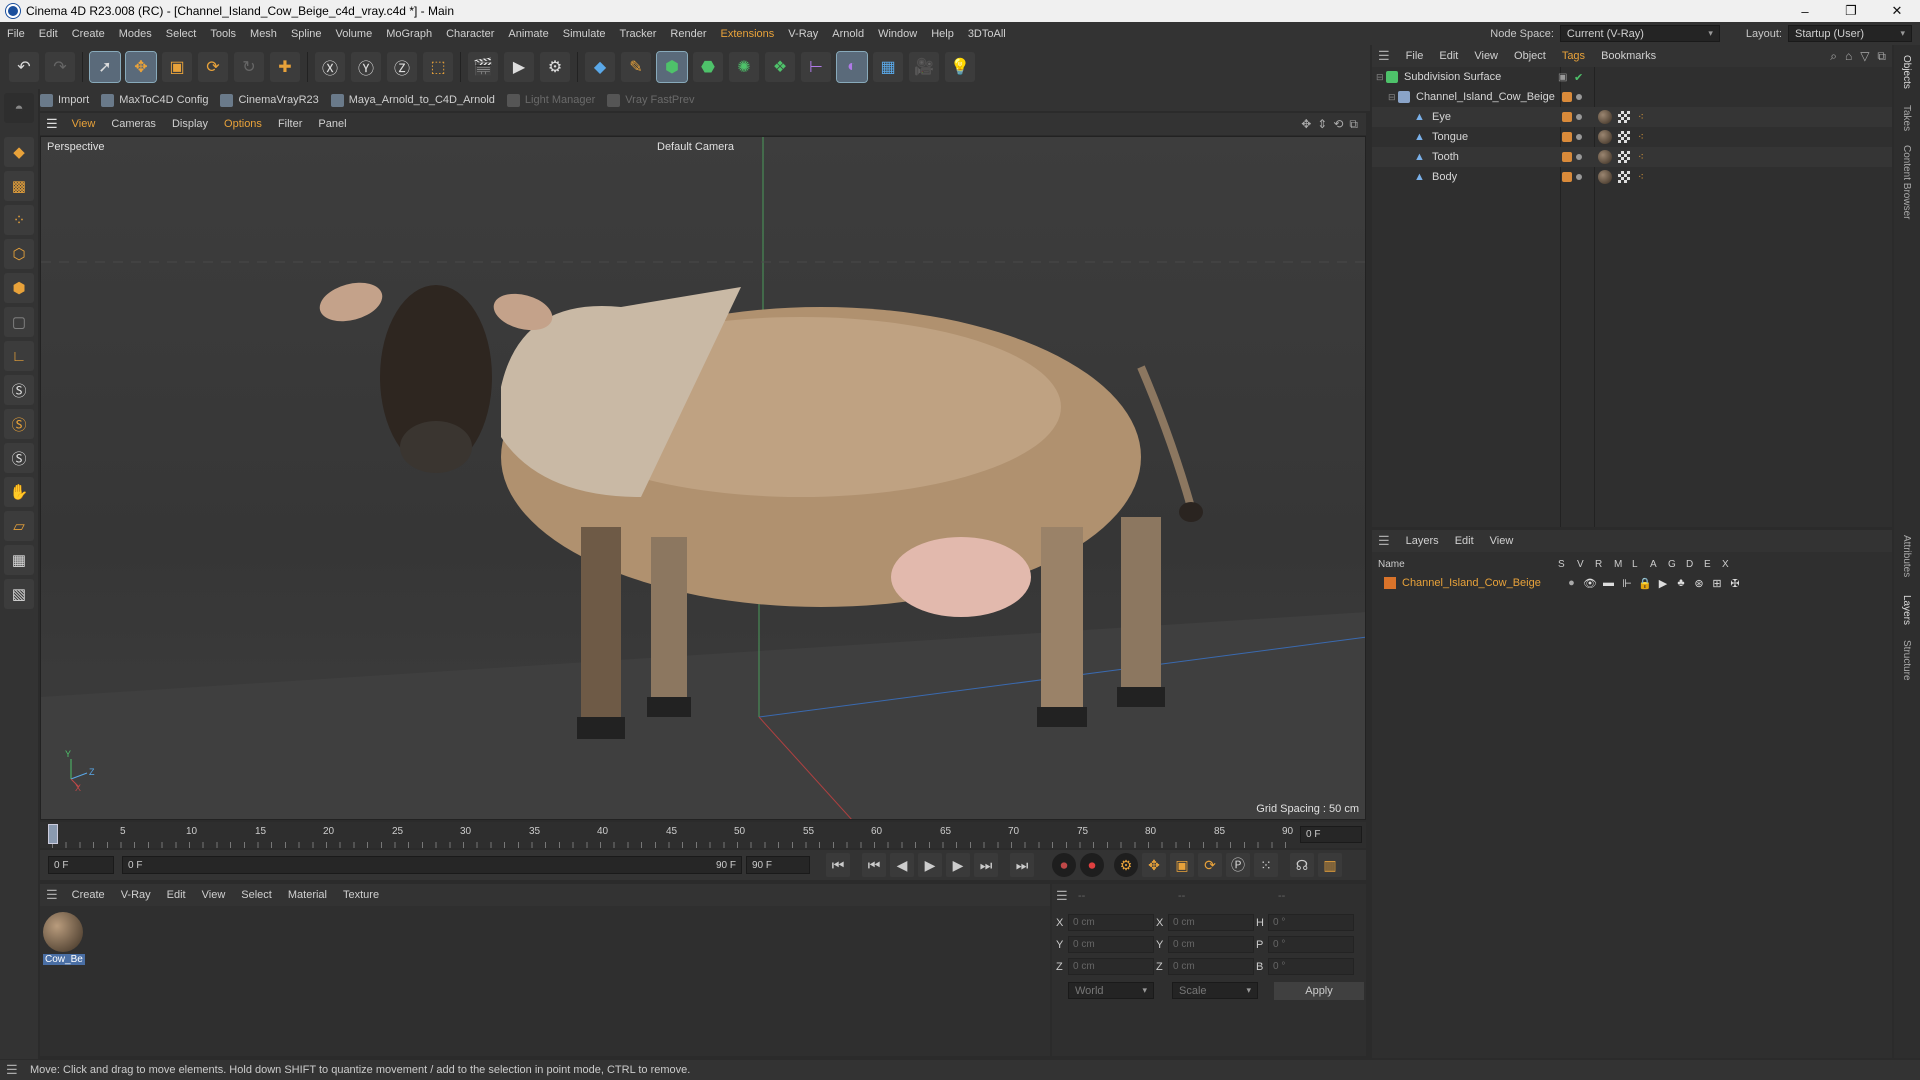 The image size is (1920, 1080). Describe the element at coordinates (1311, 966) in the screenshot. I see `rotation-b-field: 0 °` at that location.